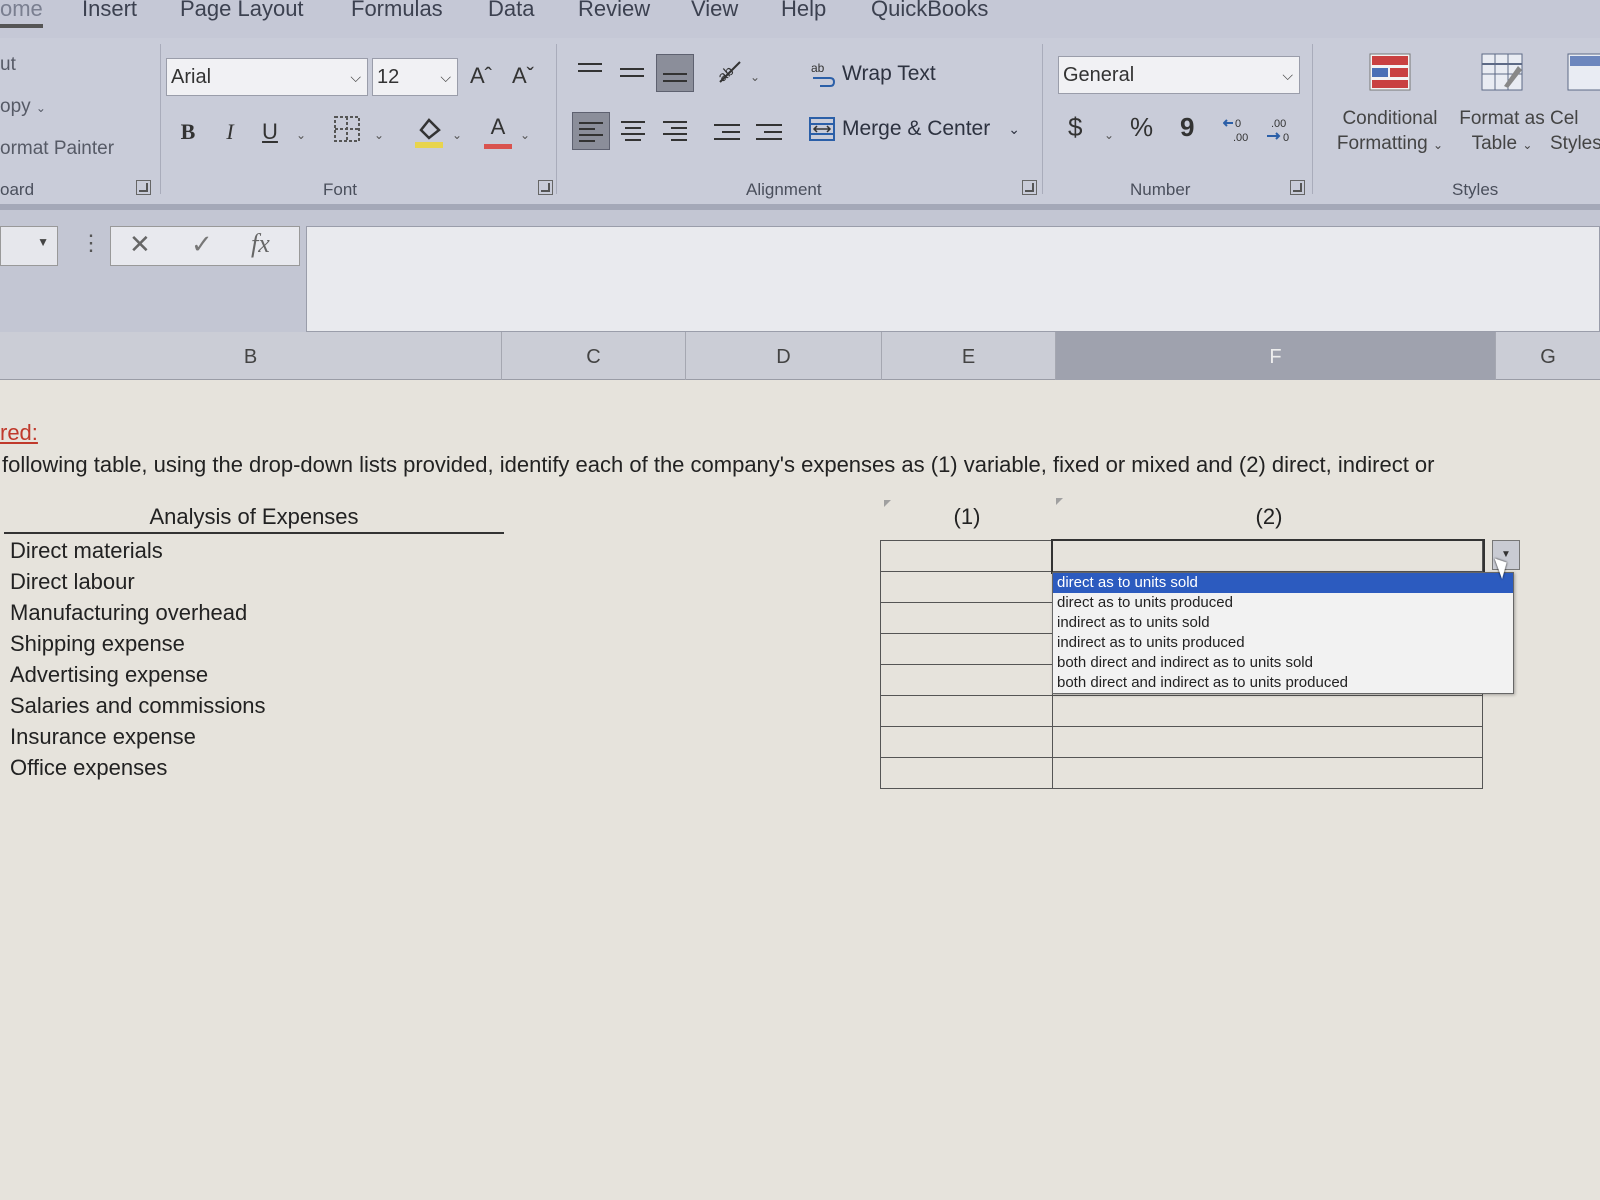  What do you see at coordinates (929, 11) in the screenshot?
I see `tab-quickbooks: QuickBooks` at bounding box center [929, 11].